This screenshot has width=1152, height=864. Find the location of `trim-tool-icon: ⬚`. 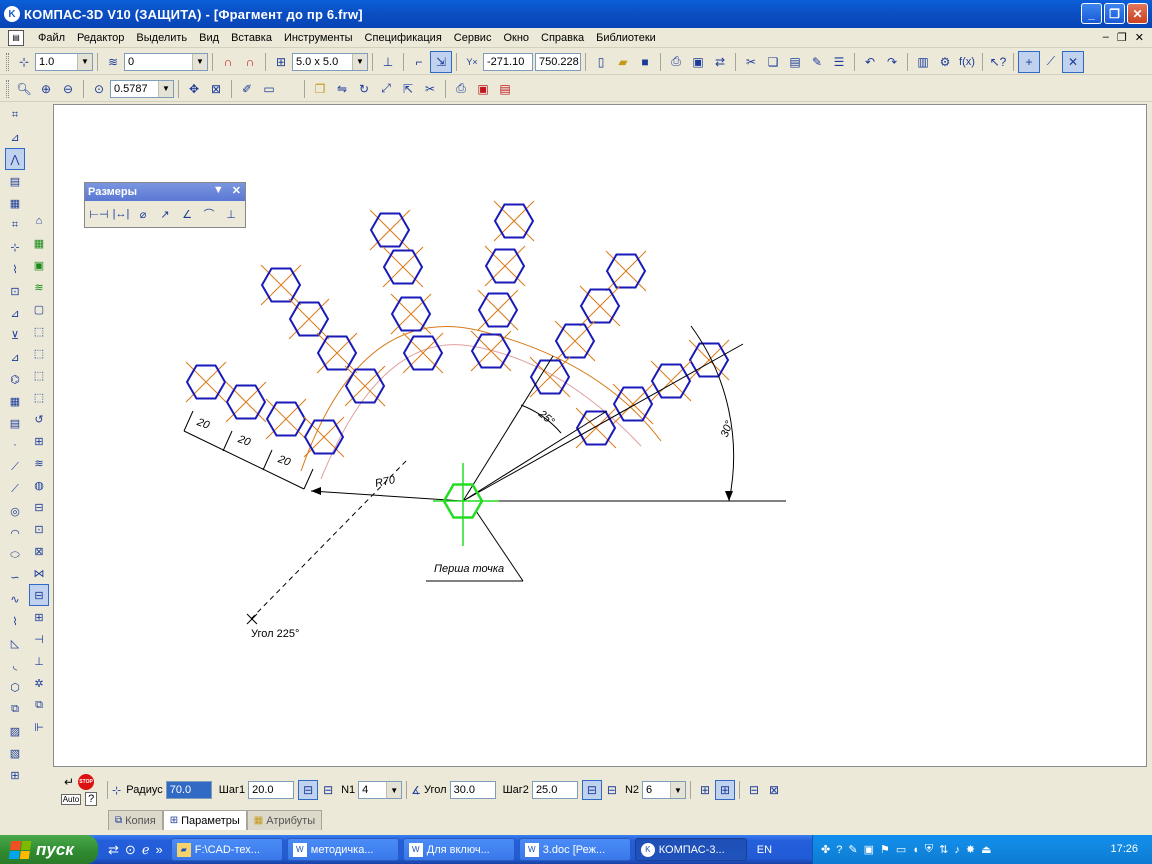

trim-tool-icon: ⬚ is located at coordinates (39, 397).